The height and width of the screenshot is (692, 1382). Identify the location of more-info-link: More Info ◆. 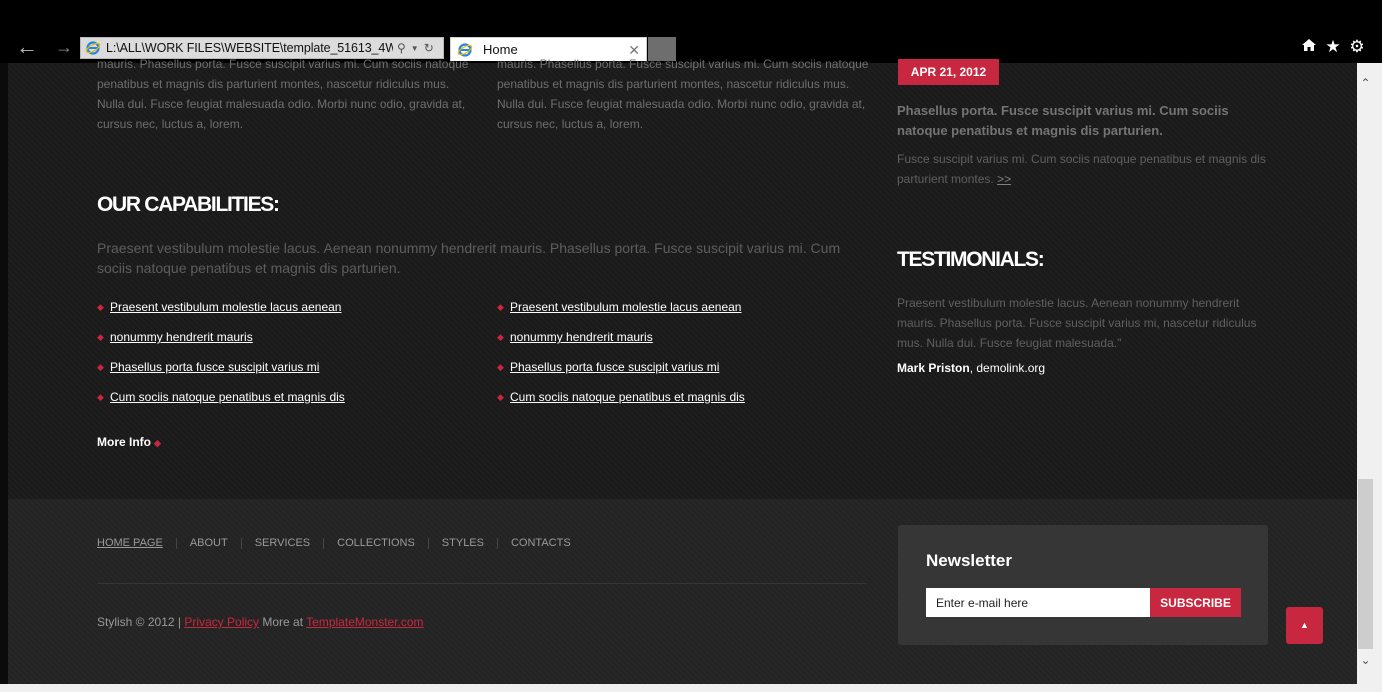
(129, 443).